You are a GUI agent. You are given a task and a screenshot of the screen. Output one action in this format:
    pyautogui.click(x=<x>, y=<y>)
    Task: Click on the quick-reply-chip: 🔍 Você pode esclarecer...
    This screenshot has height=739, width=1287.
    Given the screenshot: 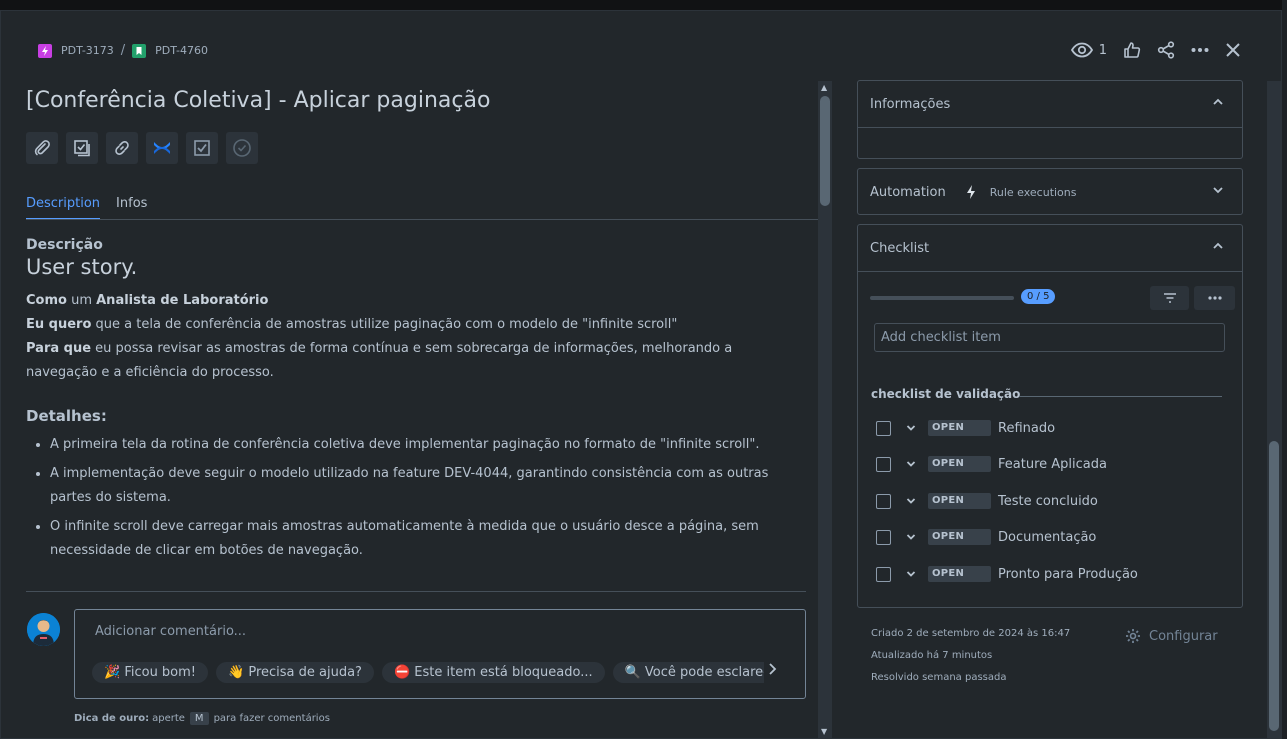 What is the action you would take?
    pyautogui.click(x=688, y=672)
    